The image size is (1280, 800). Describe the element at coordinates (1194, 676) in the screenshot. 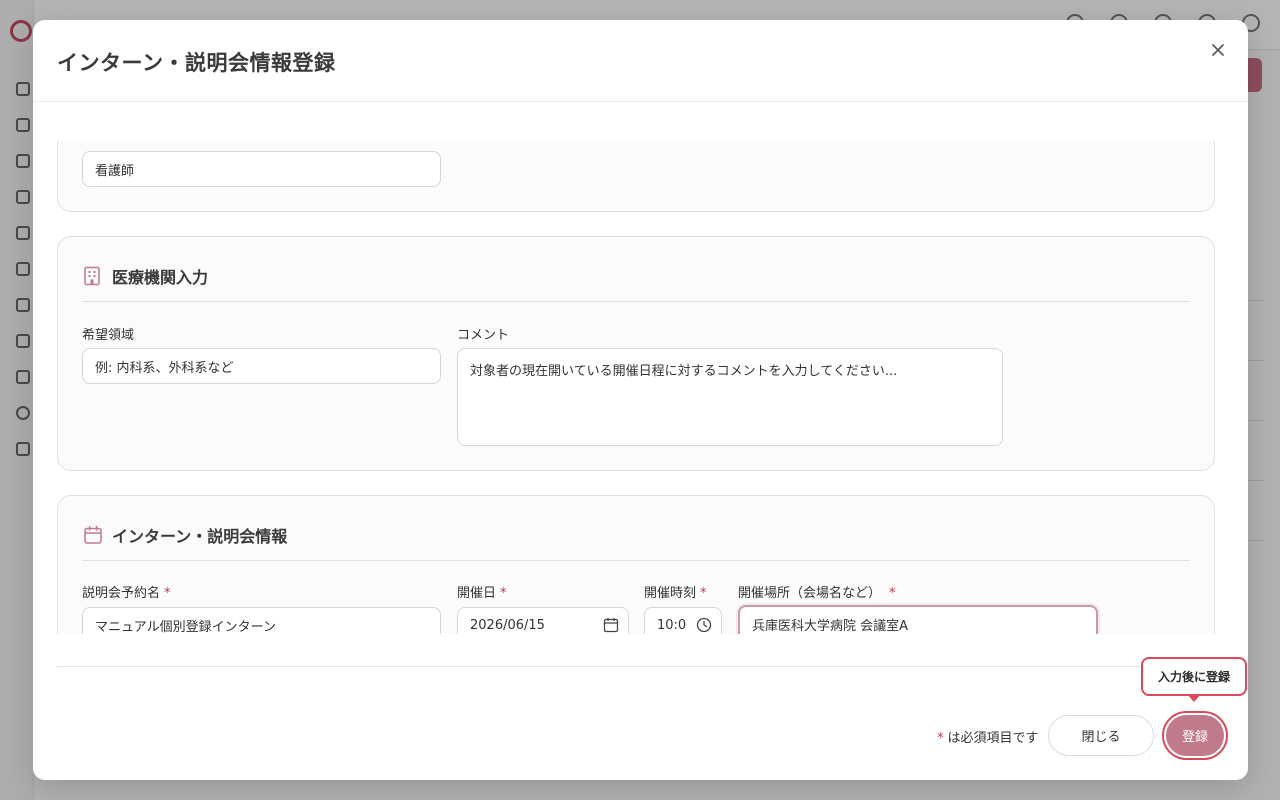

I see `submit-tooltip: 入力後に登録` at that location.